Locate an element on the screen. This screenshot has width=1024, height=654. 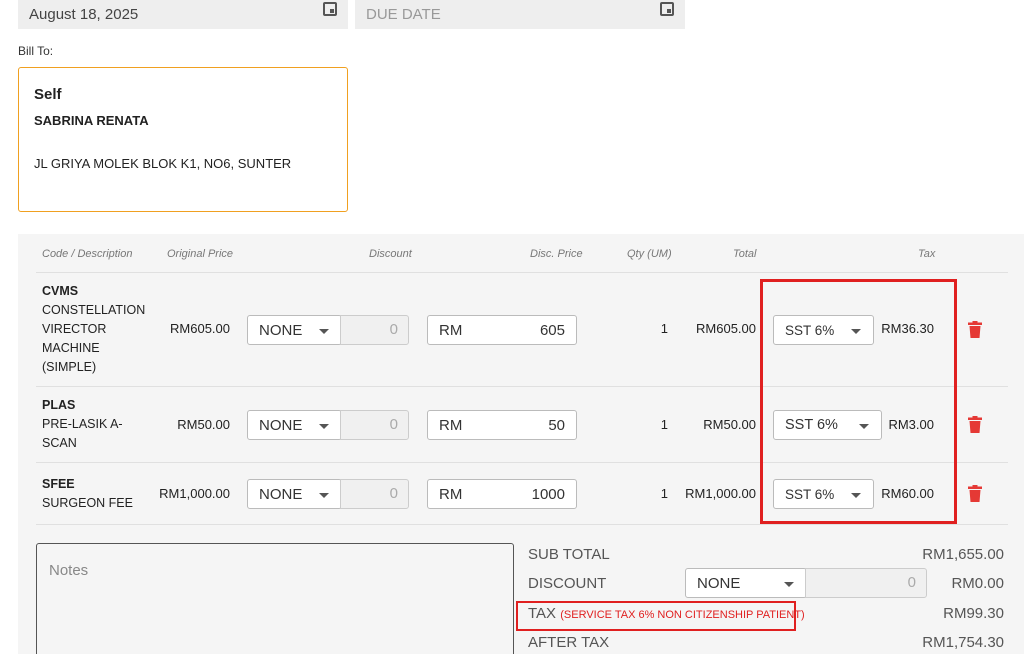
item-total: RM605.00 is located at coordinates (726, 328).